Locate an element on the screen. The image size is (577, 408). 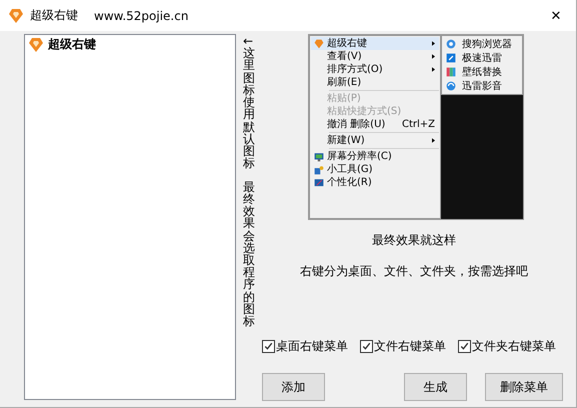
menu-item: 超级右键 is located at coordinates (375, 43).